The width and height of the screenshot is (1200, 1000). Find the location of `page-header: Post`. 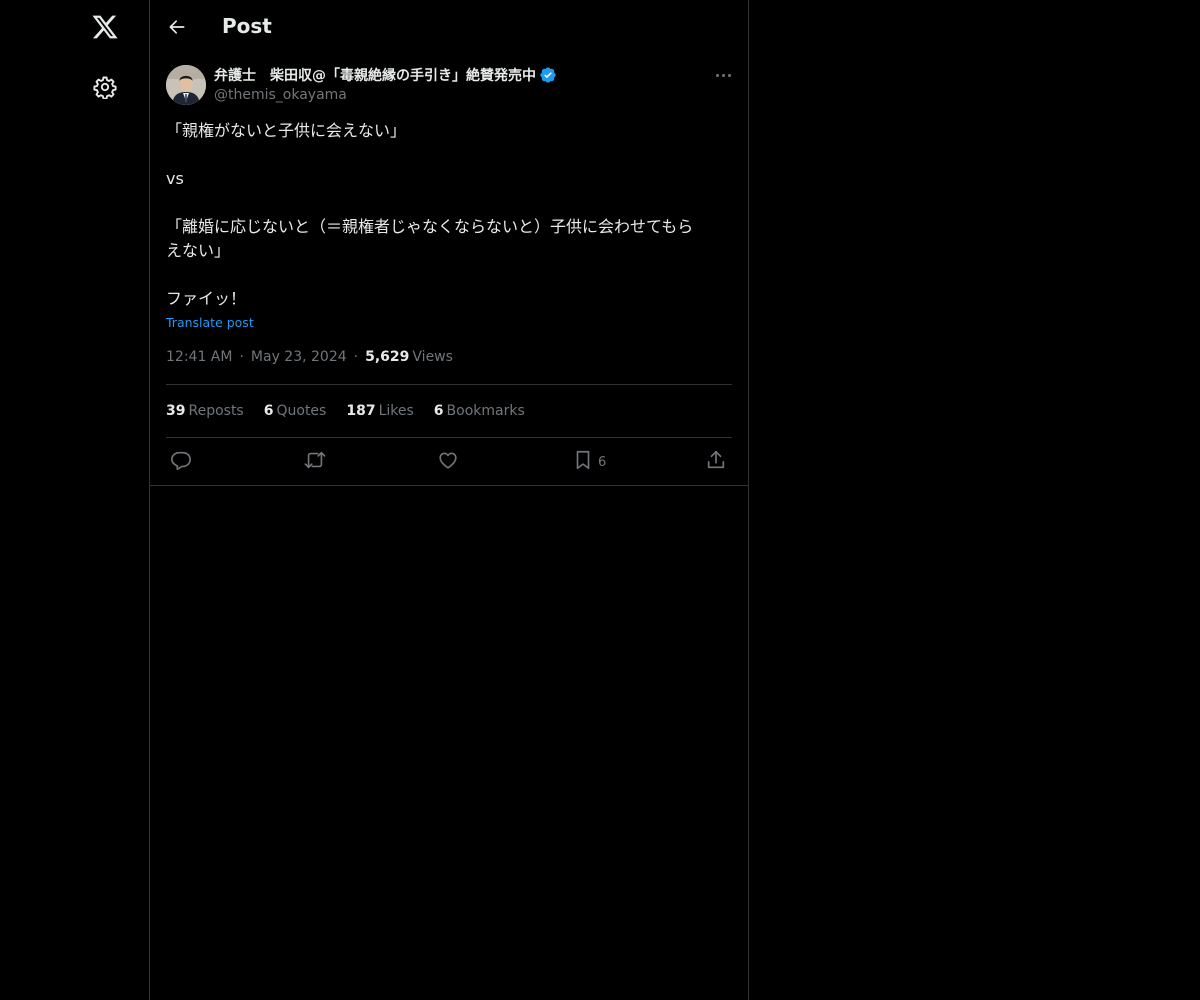

page-header: Post is located at coordinates (449, 26).